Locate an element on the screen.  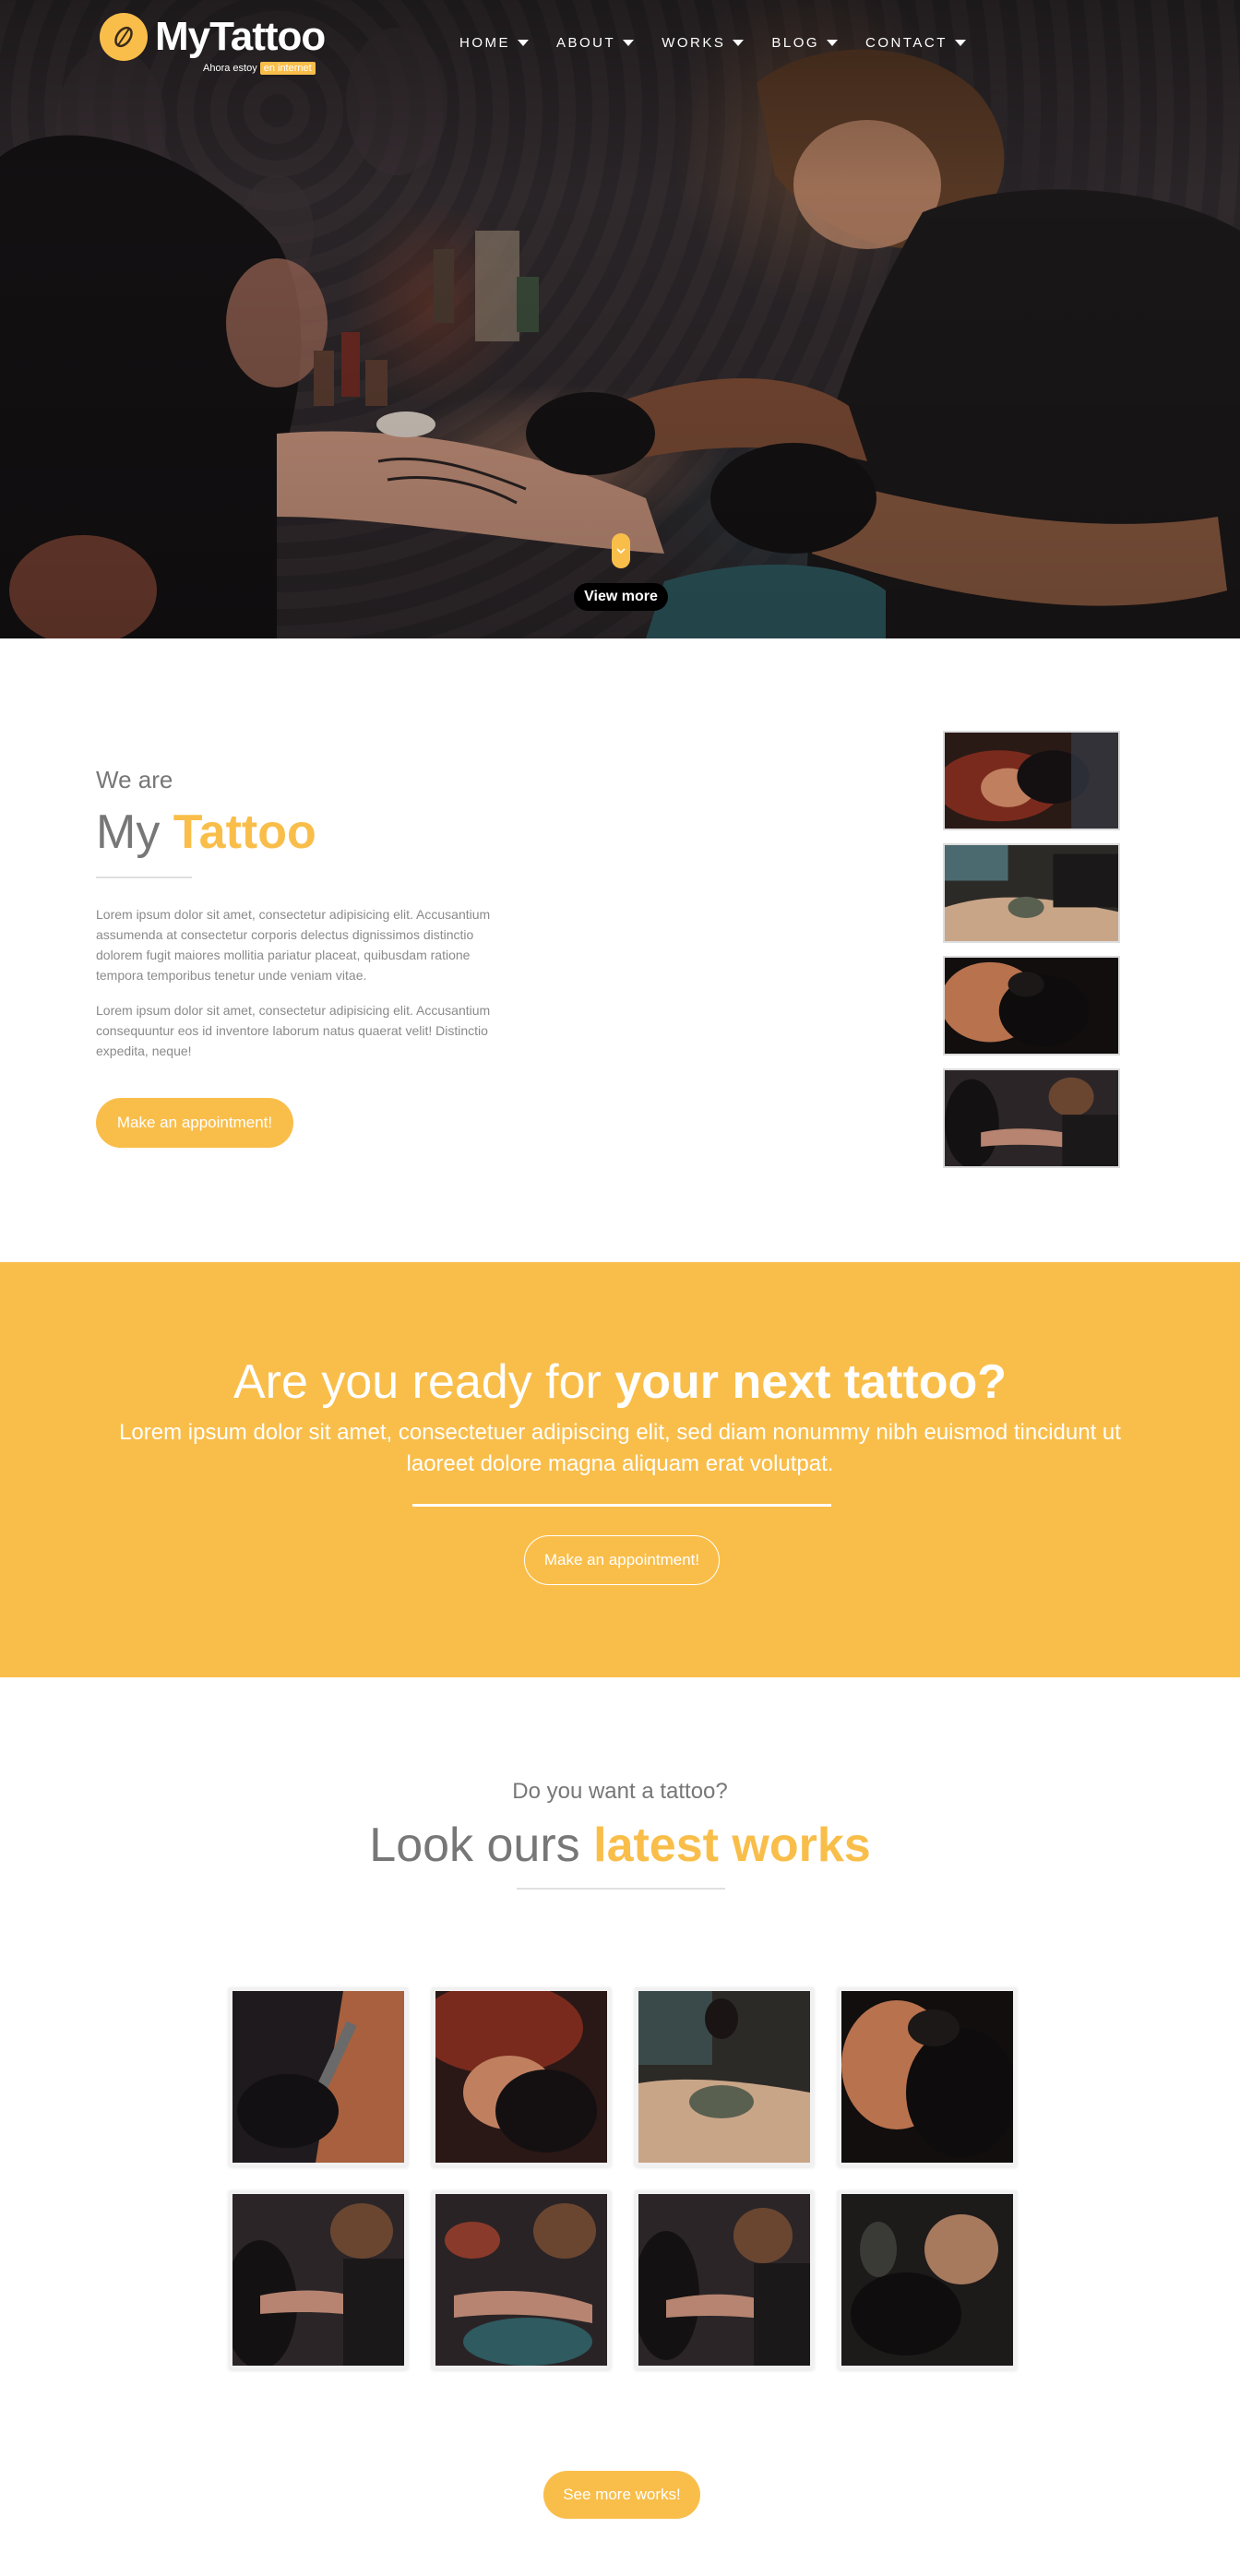
works-title-plain: Look ours is located at coordinates (475, 1845).